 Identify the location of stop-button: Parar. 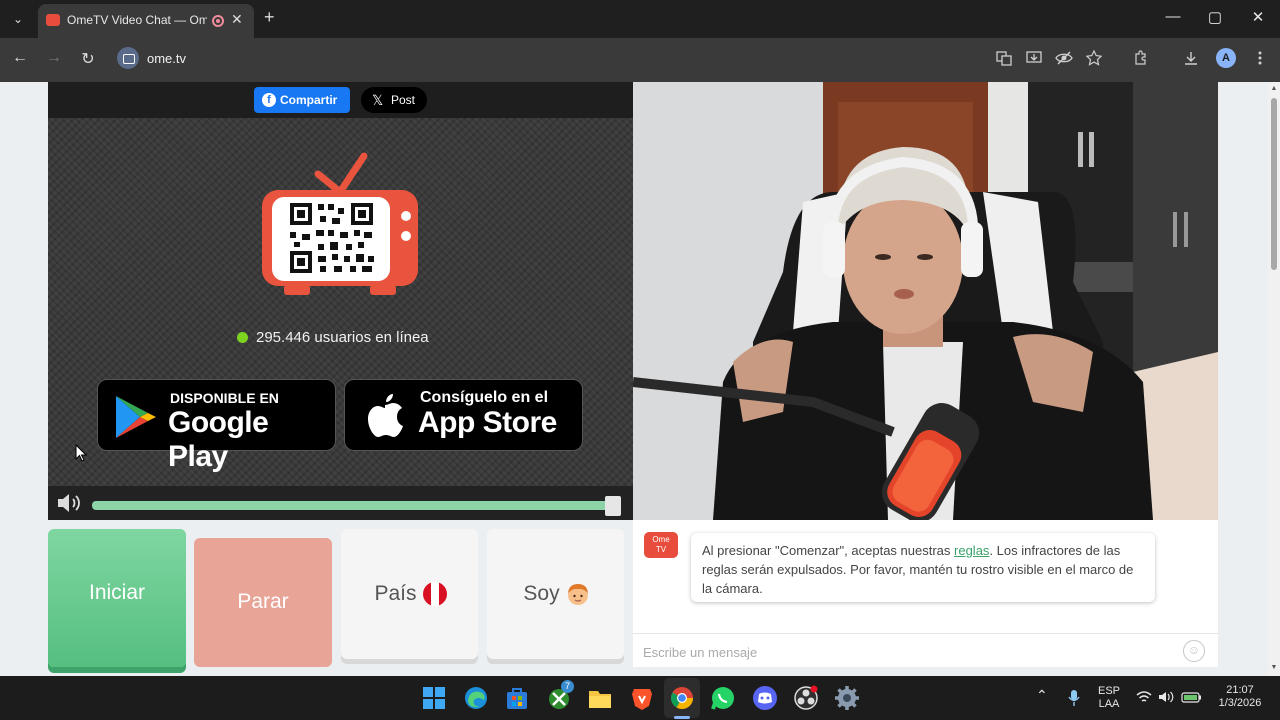
(263, 602).